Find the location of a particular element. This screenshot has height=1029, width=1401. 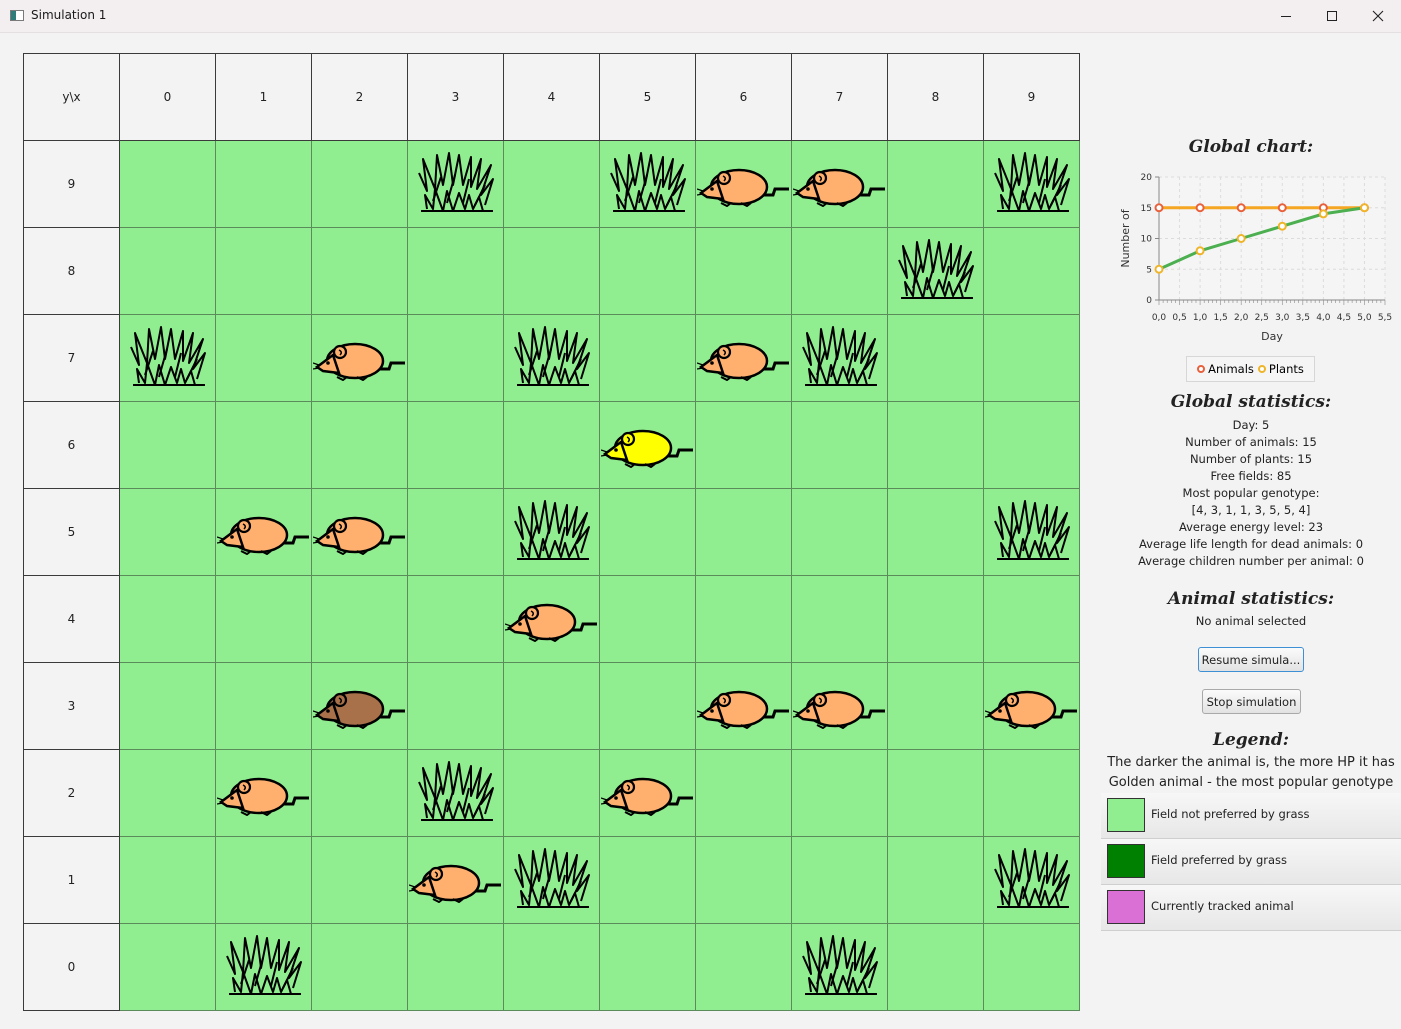

stop-simulation-button: Stop simulation is located at coordinates (1251, 701).